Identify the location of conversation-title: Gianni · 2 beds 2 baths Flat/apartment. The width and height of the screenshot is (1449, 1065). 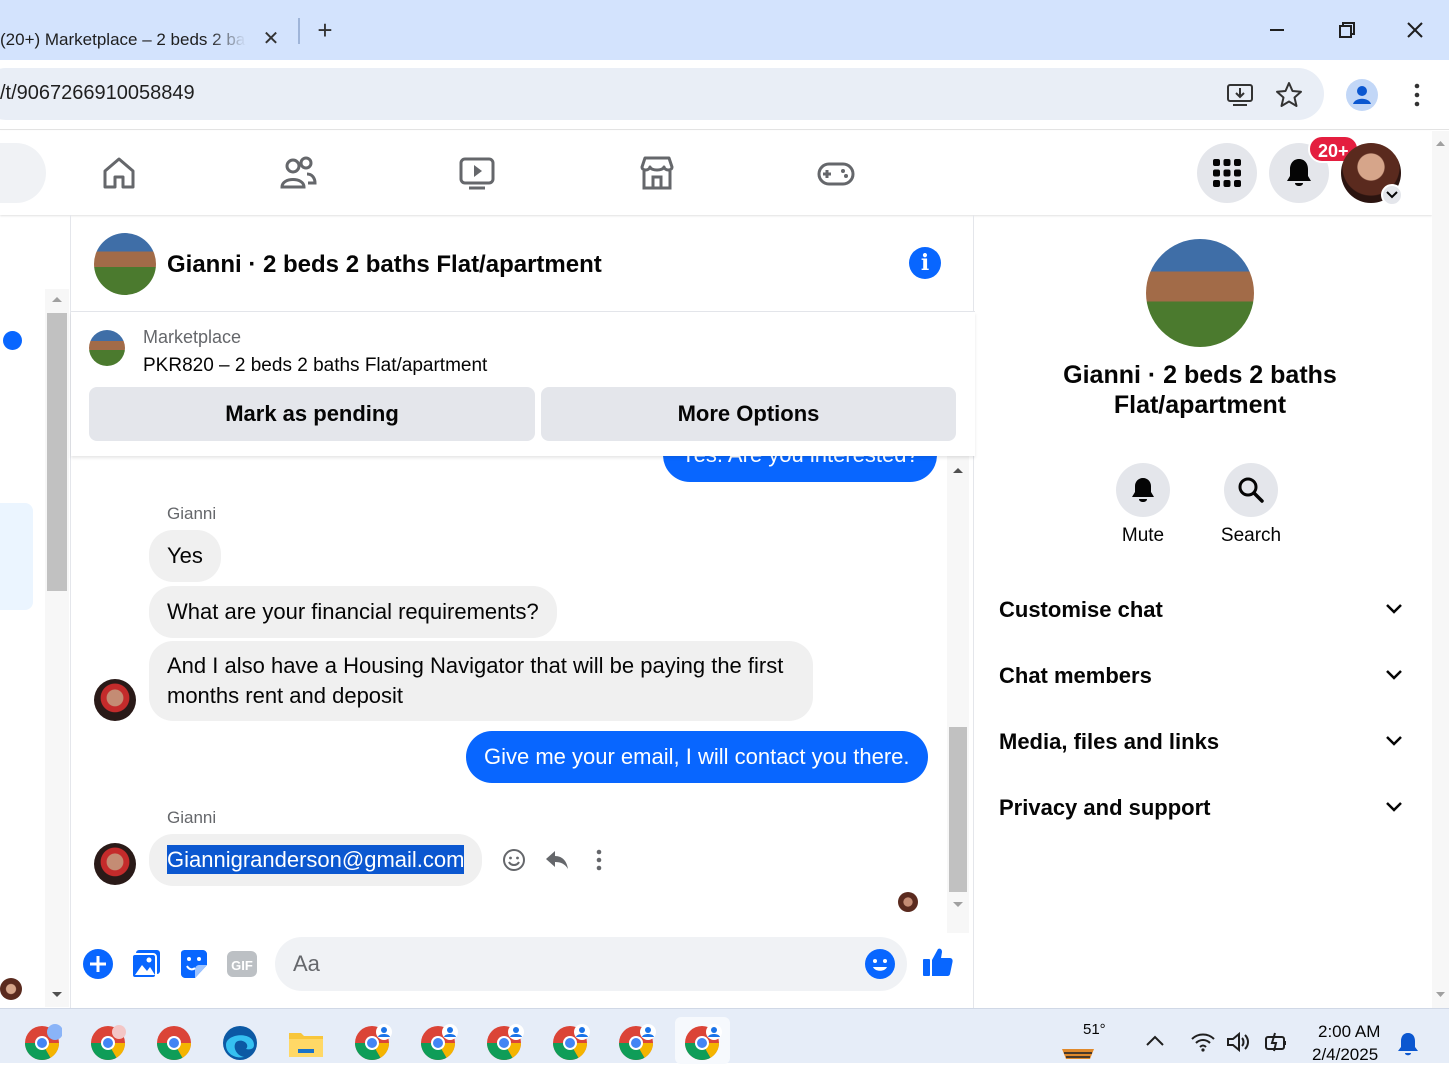
(384, 265).